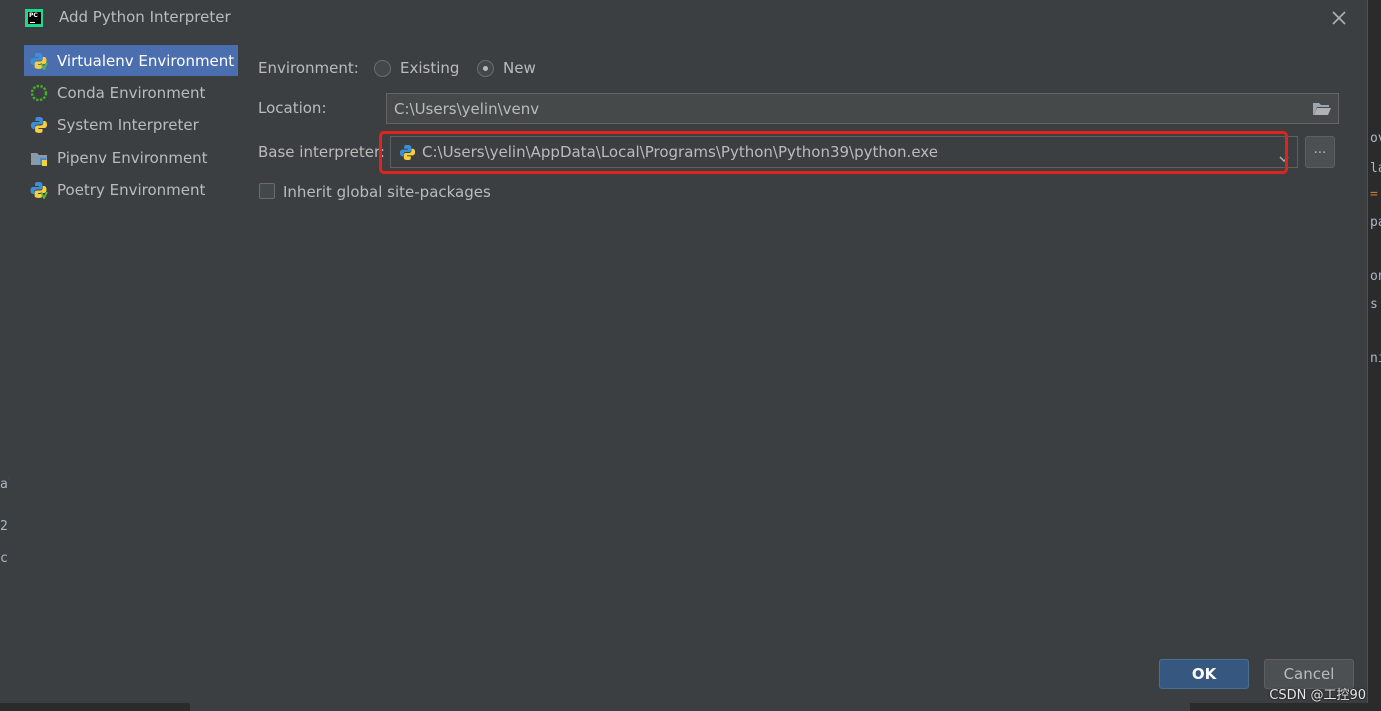 The height and width of the screenshot is (711, 1381). Describe the element at coordinates (308, 68) in the screenshot. I see `environment-label: Environment:` at that location.